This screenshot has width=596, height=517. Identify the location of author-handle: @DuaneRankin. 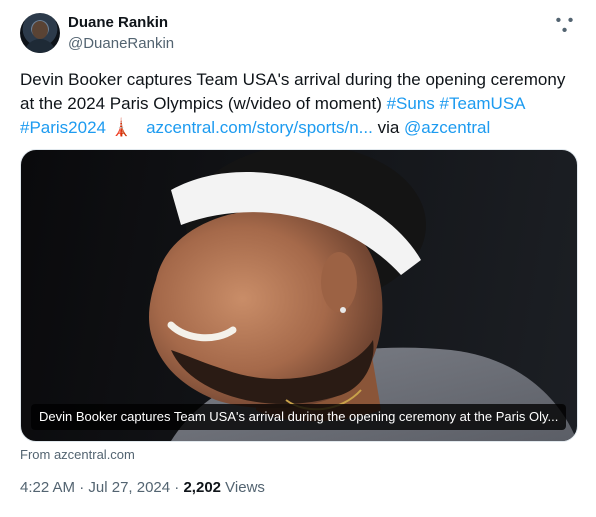
(121, 44).